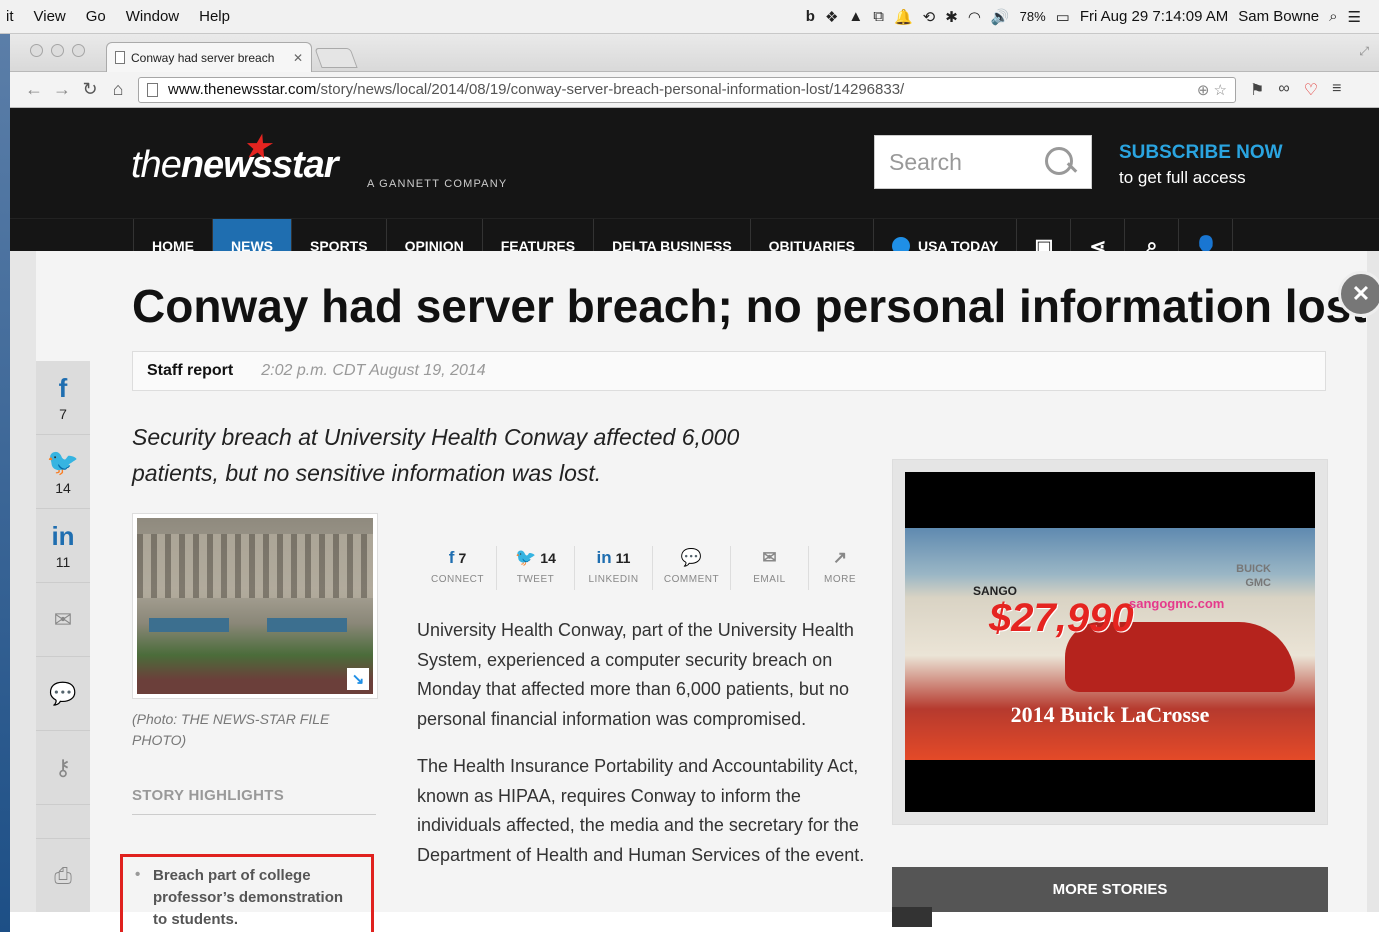 The width and height of the screenshot is (1379, 932). Describe the element at coordinates (458, 568) in the screenshot. I see `share-facebook: f7 CONNECT` at that location.